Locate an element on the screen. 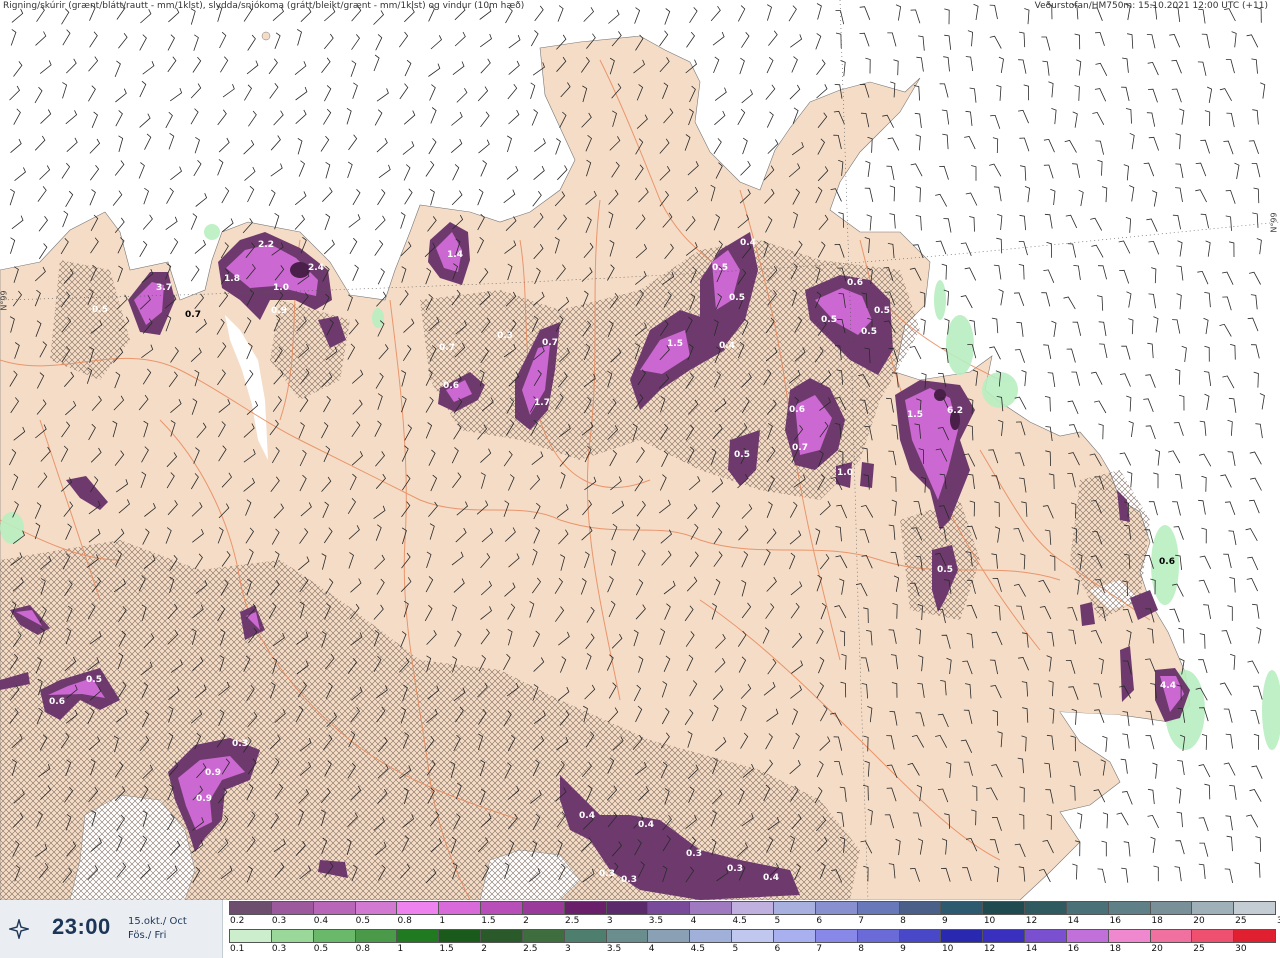 The image size is (1280, 958). precip-value-label: 1.0 is located at coordinates (845, 473).